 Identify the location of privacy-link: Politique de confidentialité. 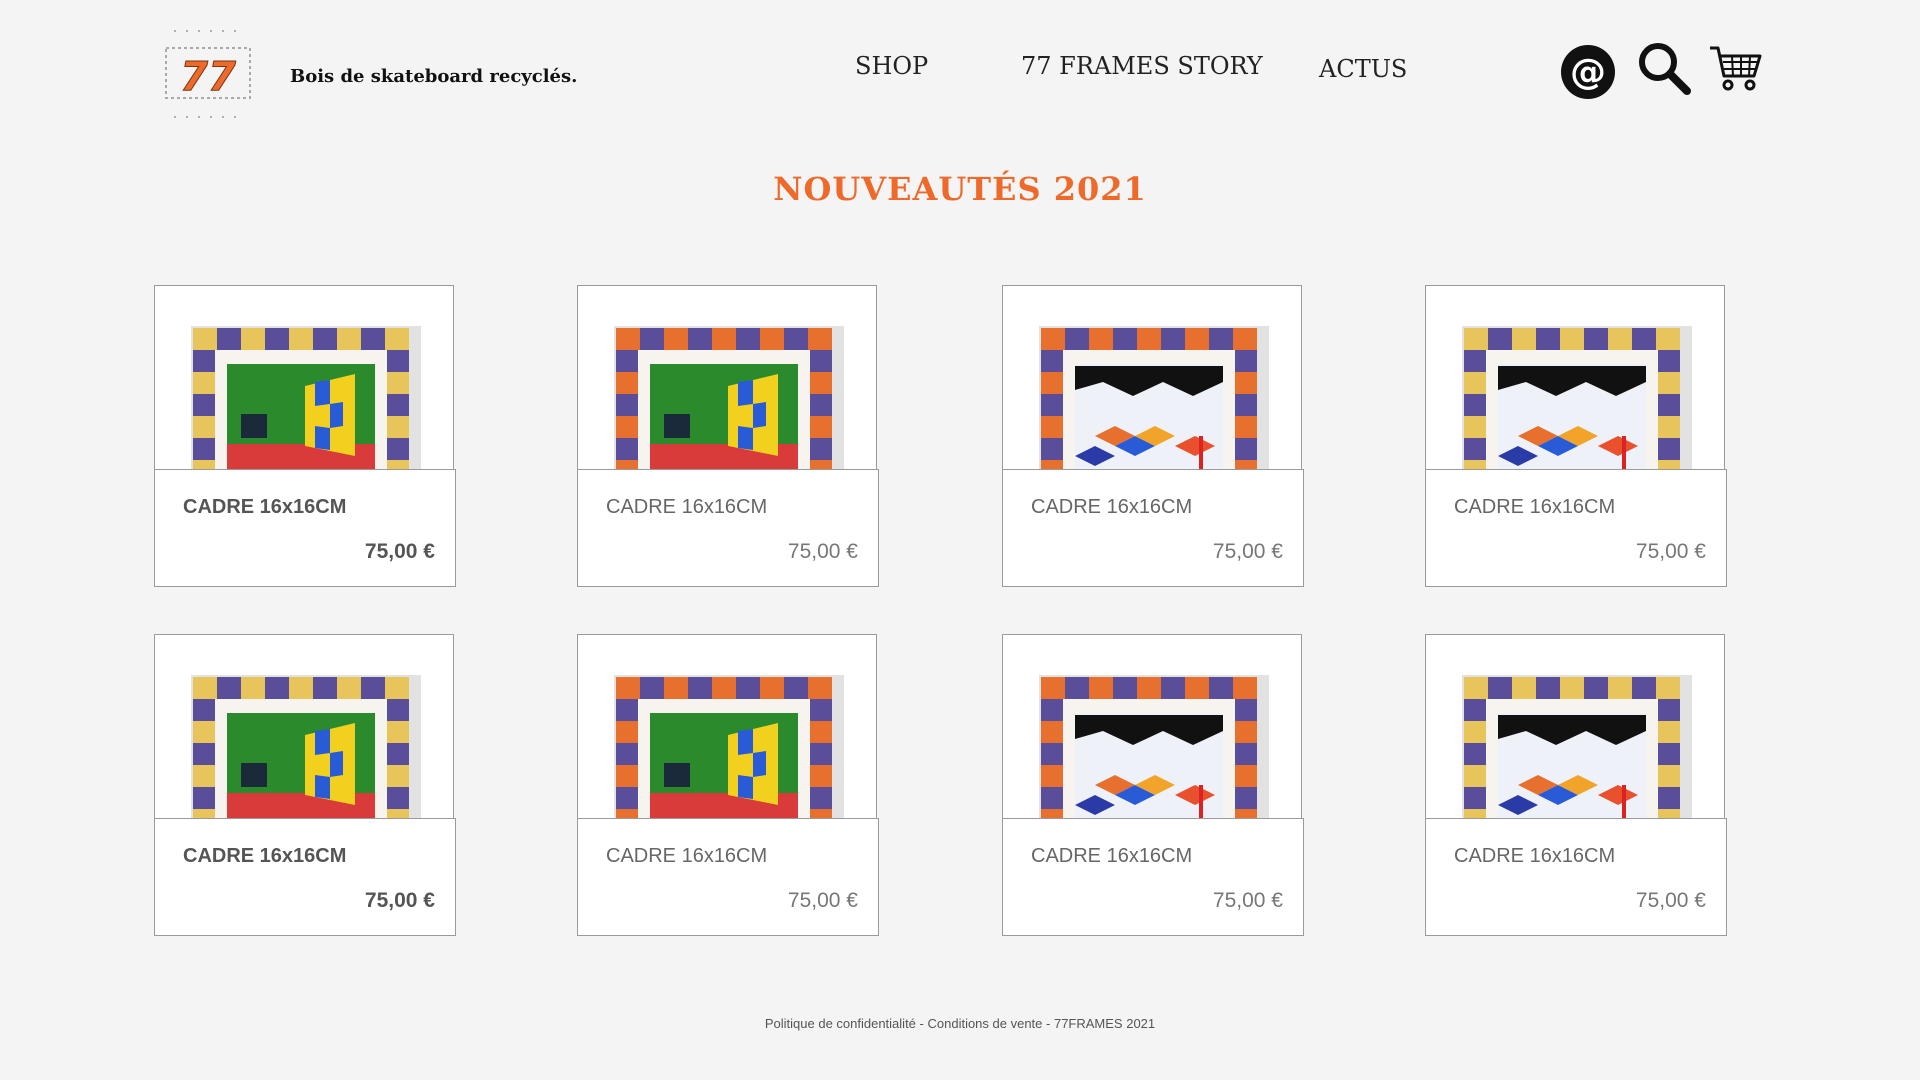
(840, 1023).